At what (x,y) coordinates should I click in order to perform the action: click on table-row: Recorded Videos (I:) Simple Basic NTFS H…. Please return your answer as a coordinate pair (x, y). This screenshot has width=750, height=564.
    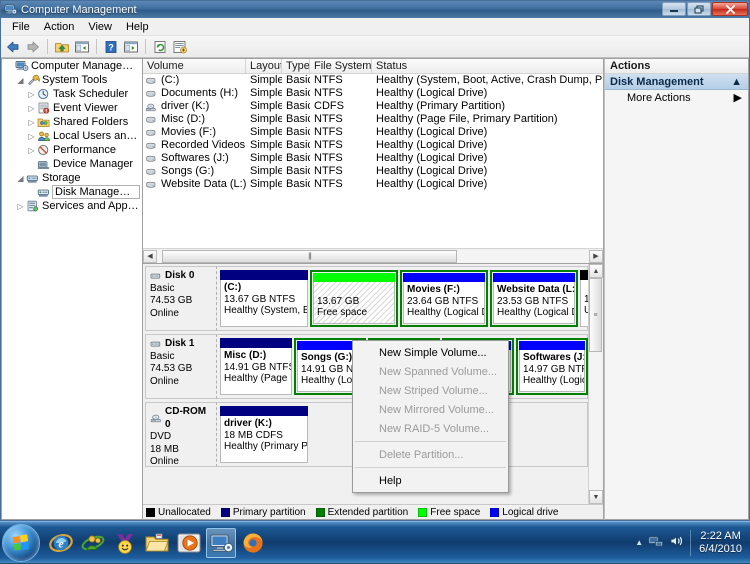
    Looking at the image, I should click on (373, 145).